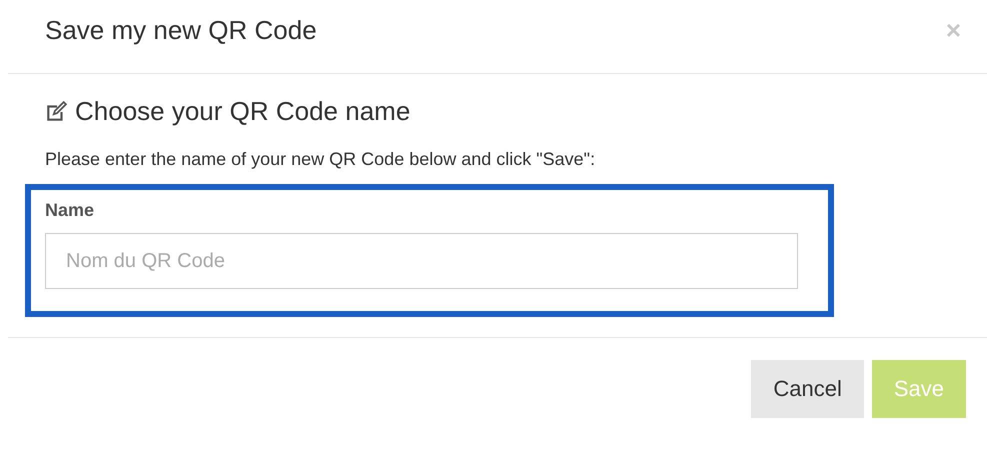 The width and height of the screenshot is (987, 452). I want to click on modal-title: Save my new QR Code, so click(181, 30).